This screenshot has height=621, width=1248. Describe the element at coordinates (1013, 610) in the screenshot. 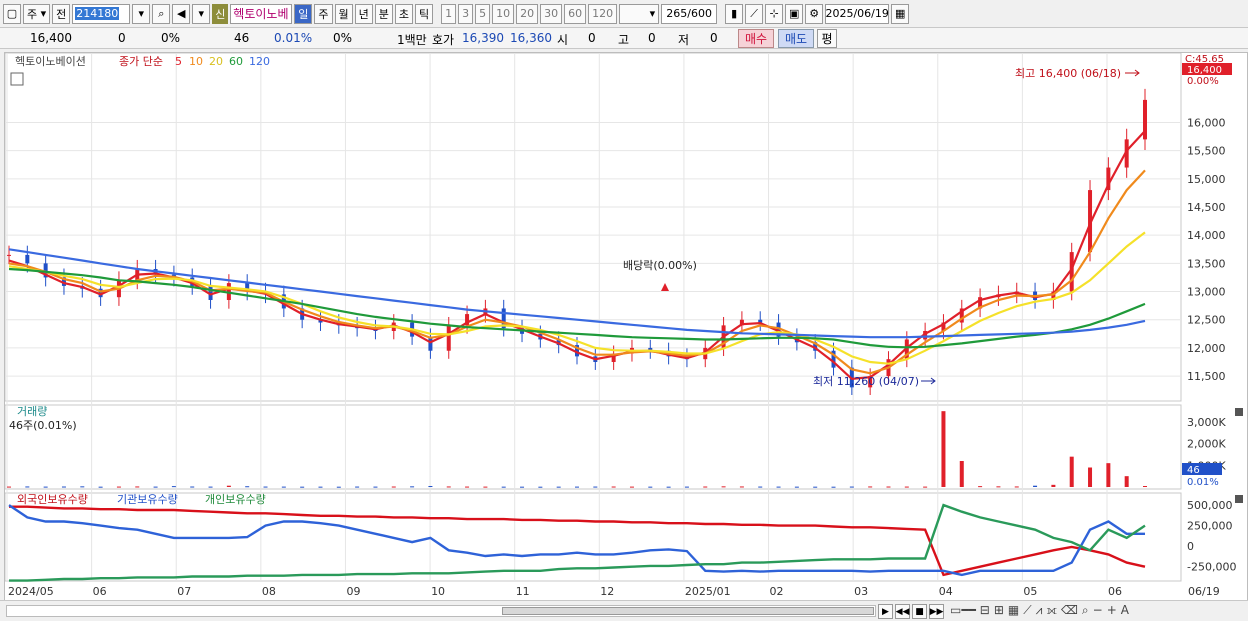

I see `grid-layout-icon: ▦` at that location.